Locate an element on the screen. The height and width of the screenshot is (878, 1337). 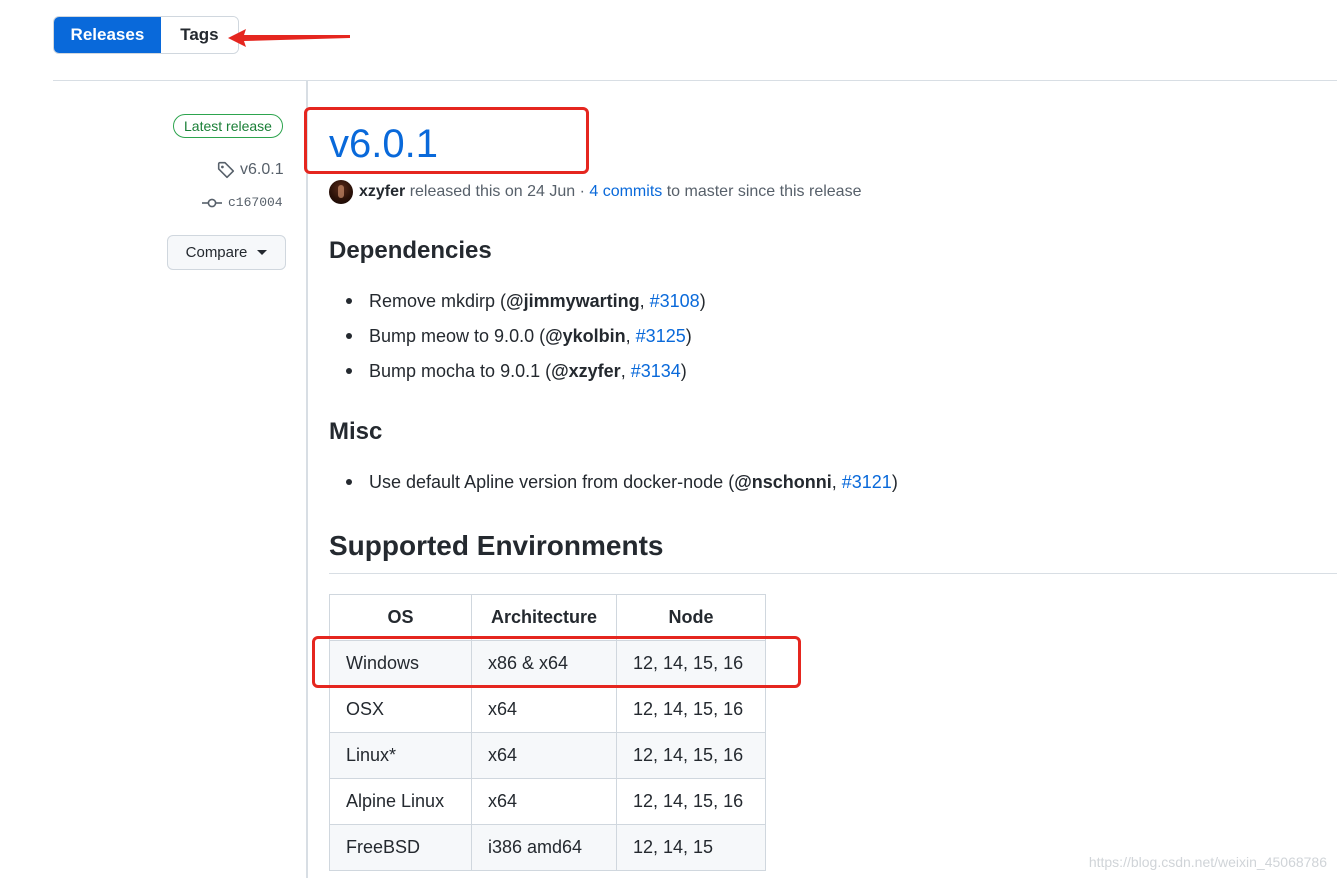
release-commit: c167004 is located at coordinates (242, 202).